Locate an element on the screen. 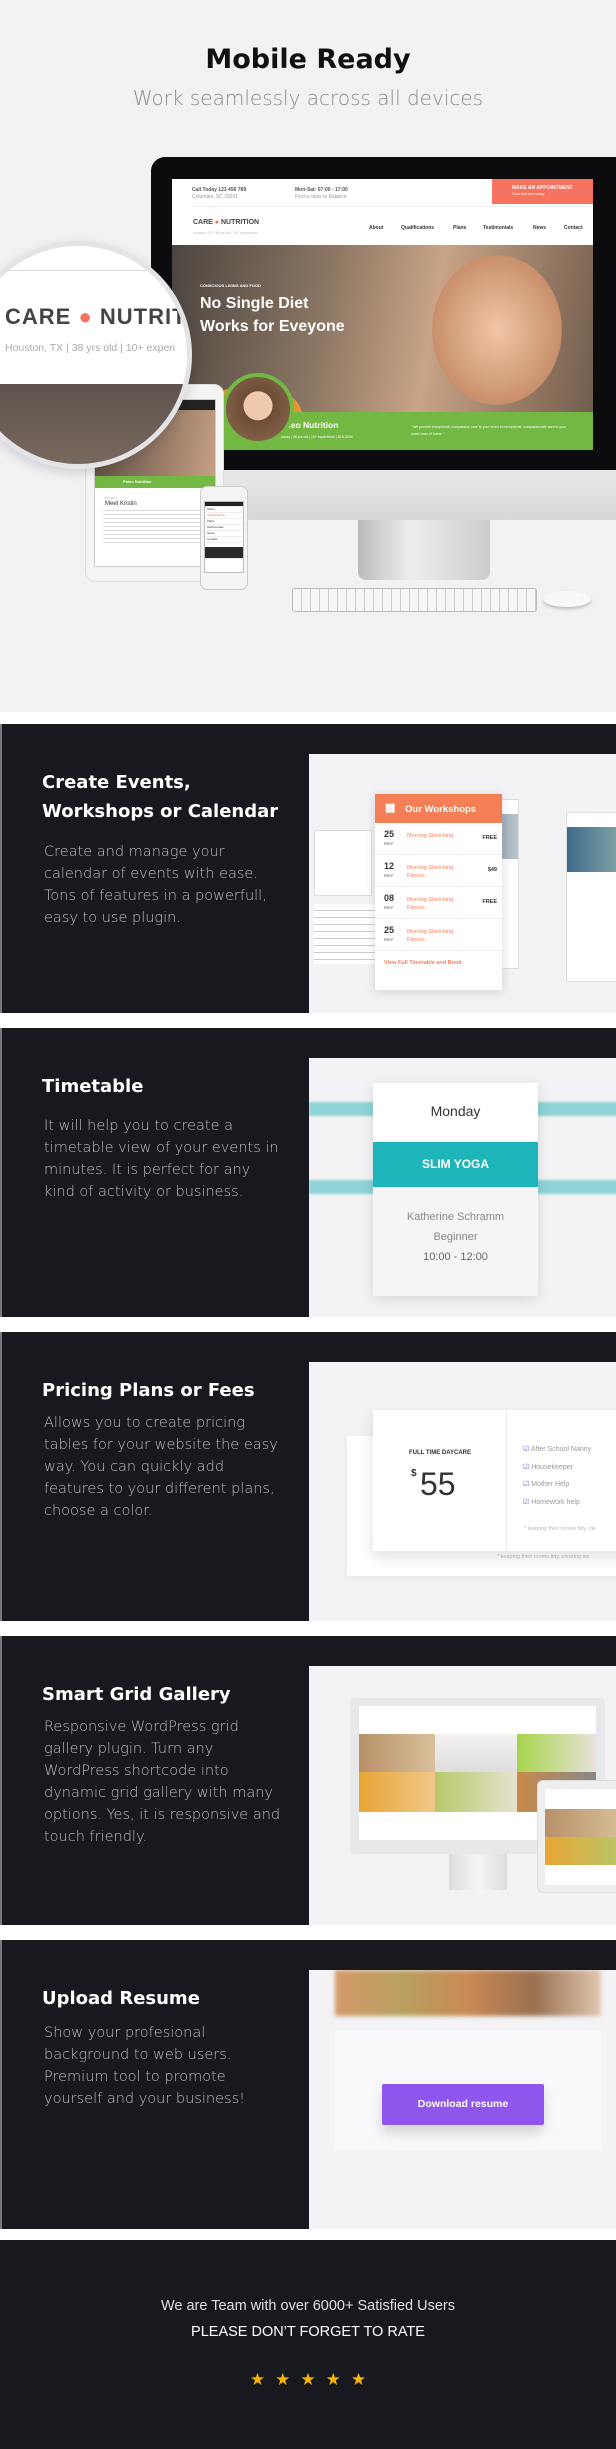 The image size is (616, 2449). timetable-instructor: Katherine Schramm is located at coordinates (455, 1217).